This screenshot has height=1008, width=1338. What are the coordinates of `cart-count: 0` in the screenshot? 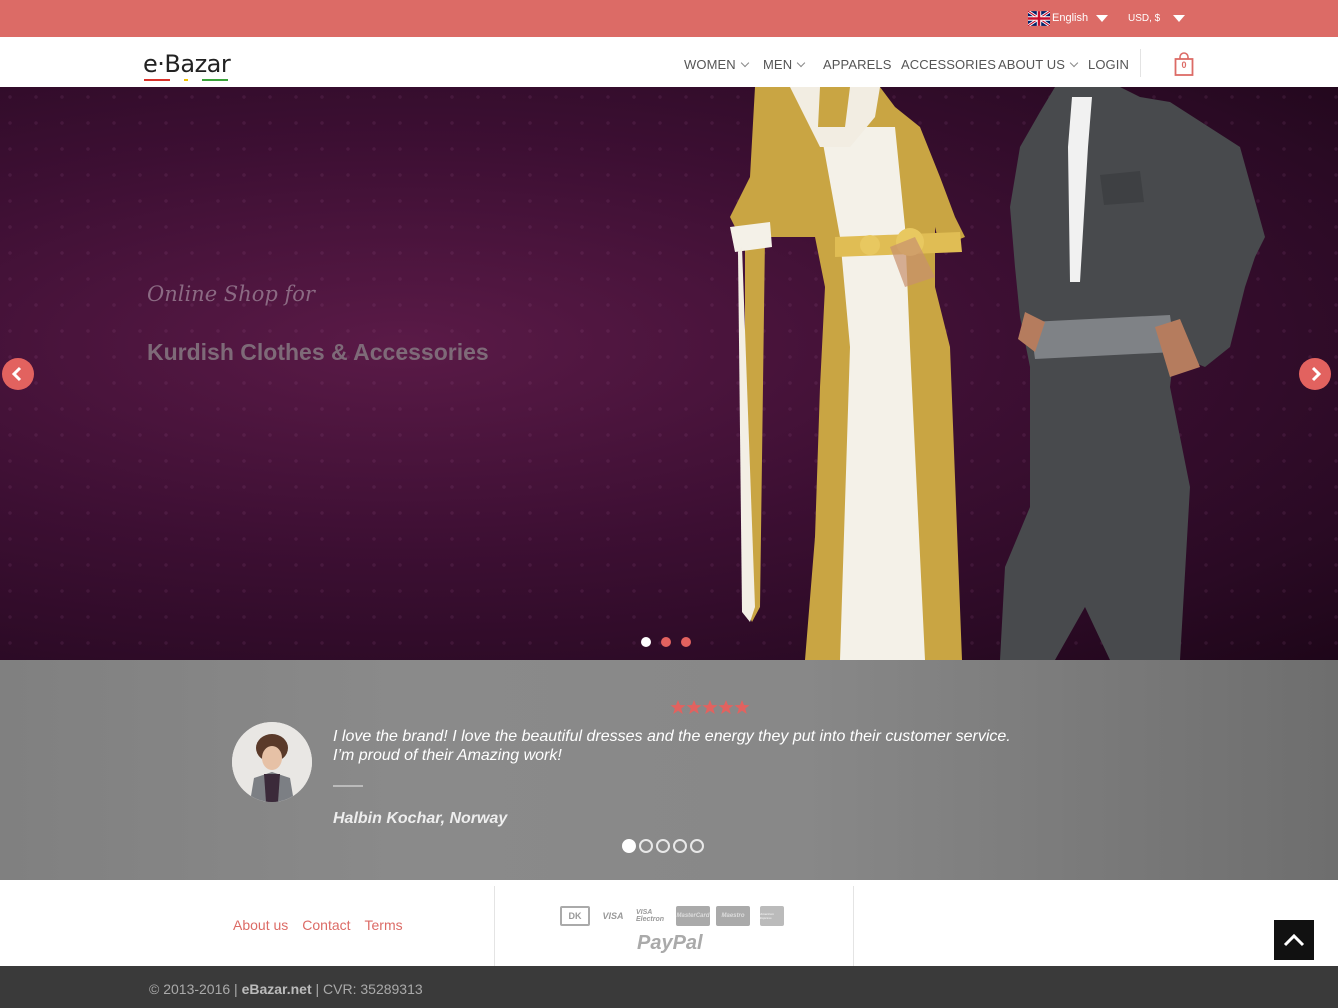 It's located at (1184, 65).